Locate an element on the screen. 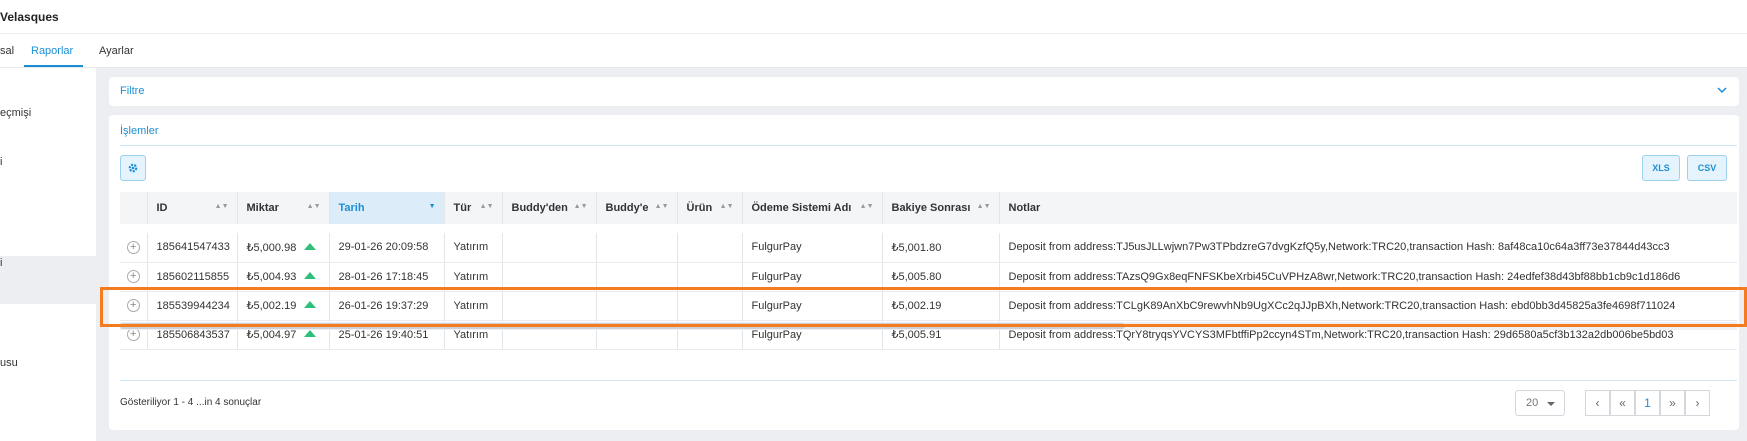 The image size is (1747, 441). col-buddy-from: Buddy'den ▲▼ is located at coordinates (549, 208).